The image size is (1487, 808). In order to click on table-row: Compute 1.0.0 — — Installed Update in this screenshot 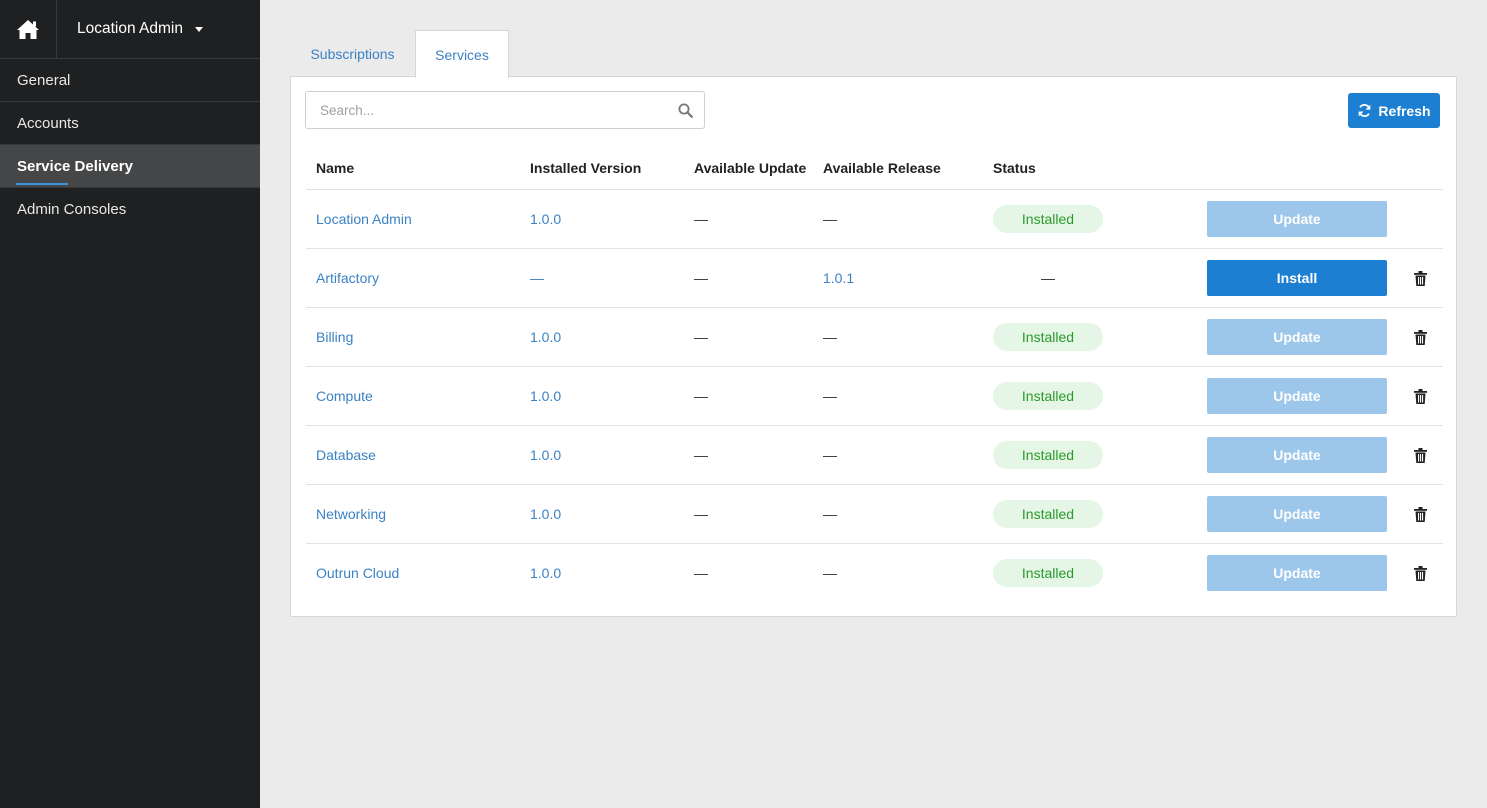, I will do `click(874, 396)`.